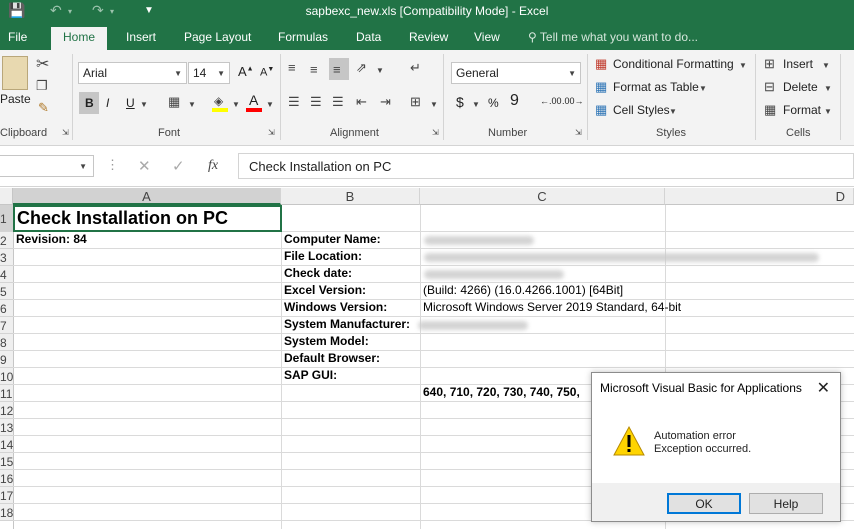  What do you see at coordinates (6, 512) in the screenshot?
I see `row-header: 18` at bounding box center [6, 512].